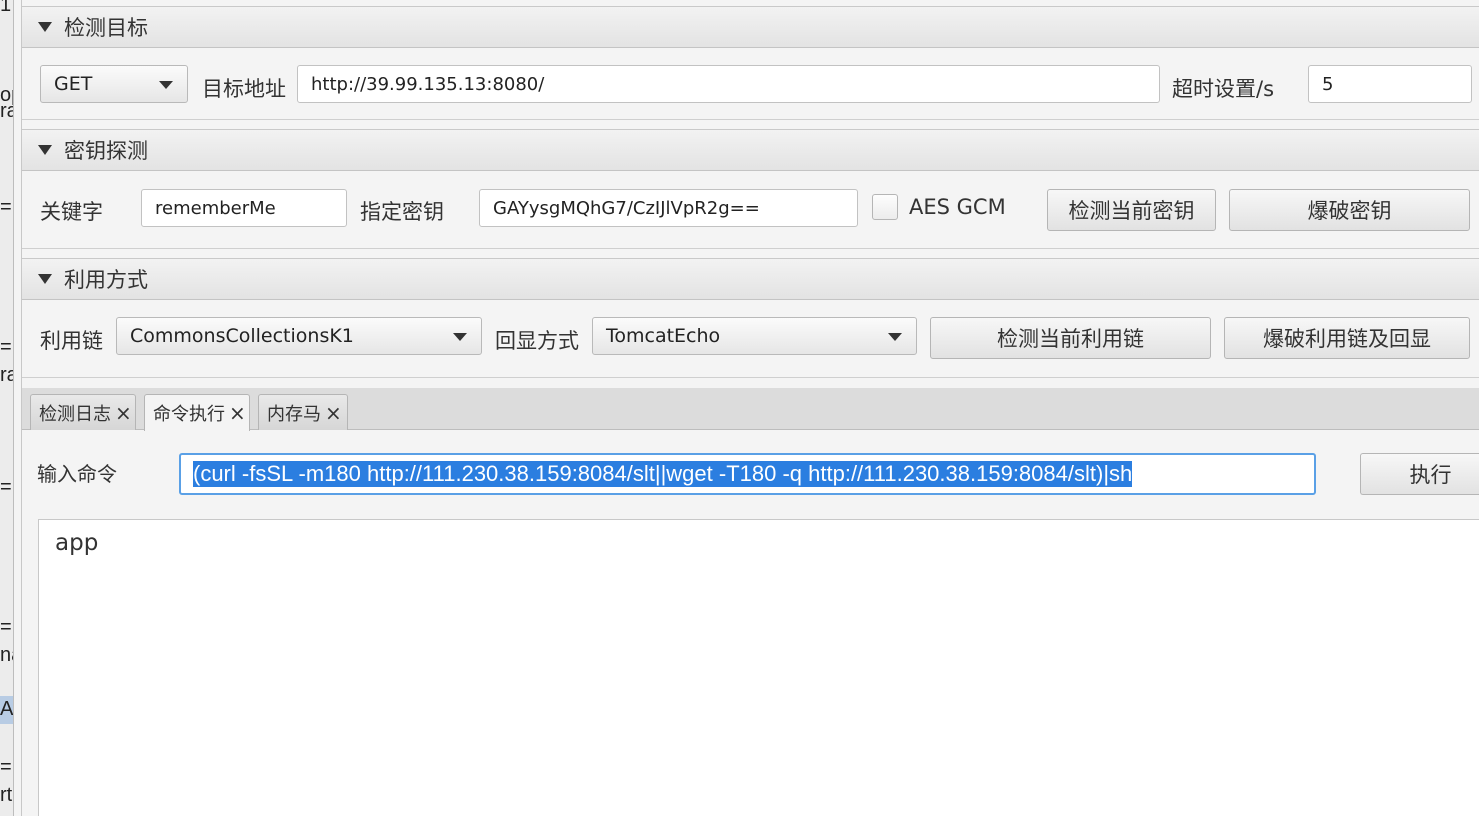  What do you see at coordinates (1347, 338) in the screenshot?
I see `brute-chain-button: 爆破利用链及回显` at bounding box center [1347, 338].